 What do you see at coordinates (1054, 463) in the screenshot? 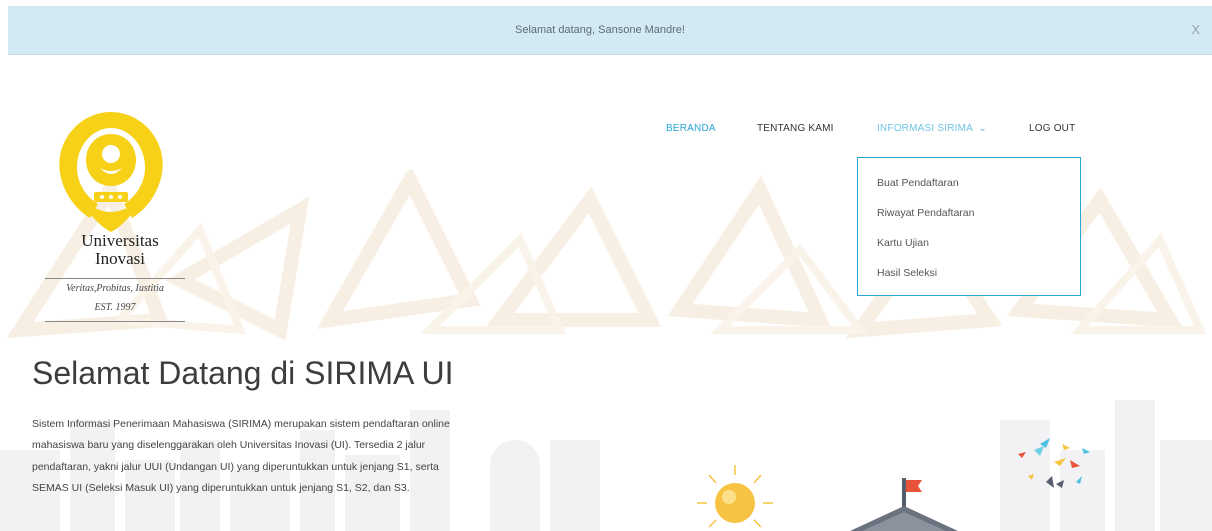
I see `birds-icon` at bounding box center [1054, 463].